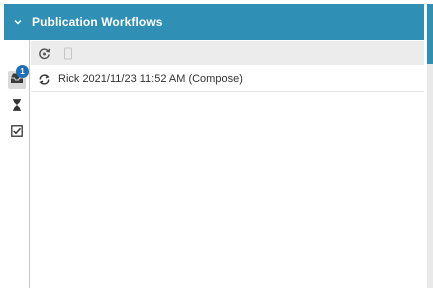 The width and height of the screenshot is (433, 288). I want to click on panel-header: Publication Workflows, so click(214, 22).